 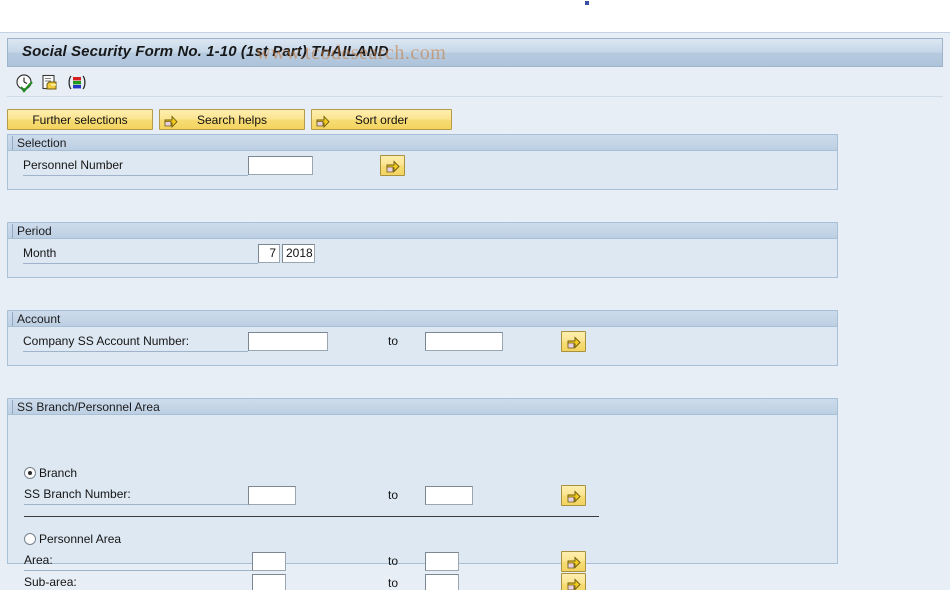 What do you see at coordinates (587, 3) in the screenshot?
I see `cursor-marker-icon` at bounding box center [587, 3].